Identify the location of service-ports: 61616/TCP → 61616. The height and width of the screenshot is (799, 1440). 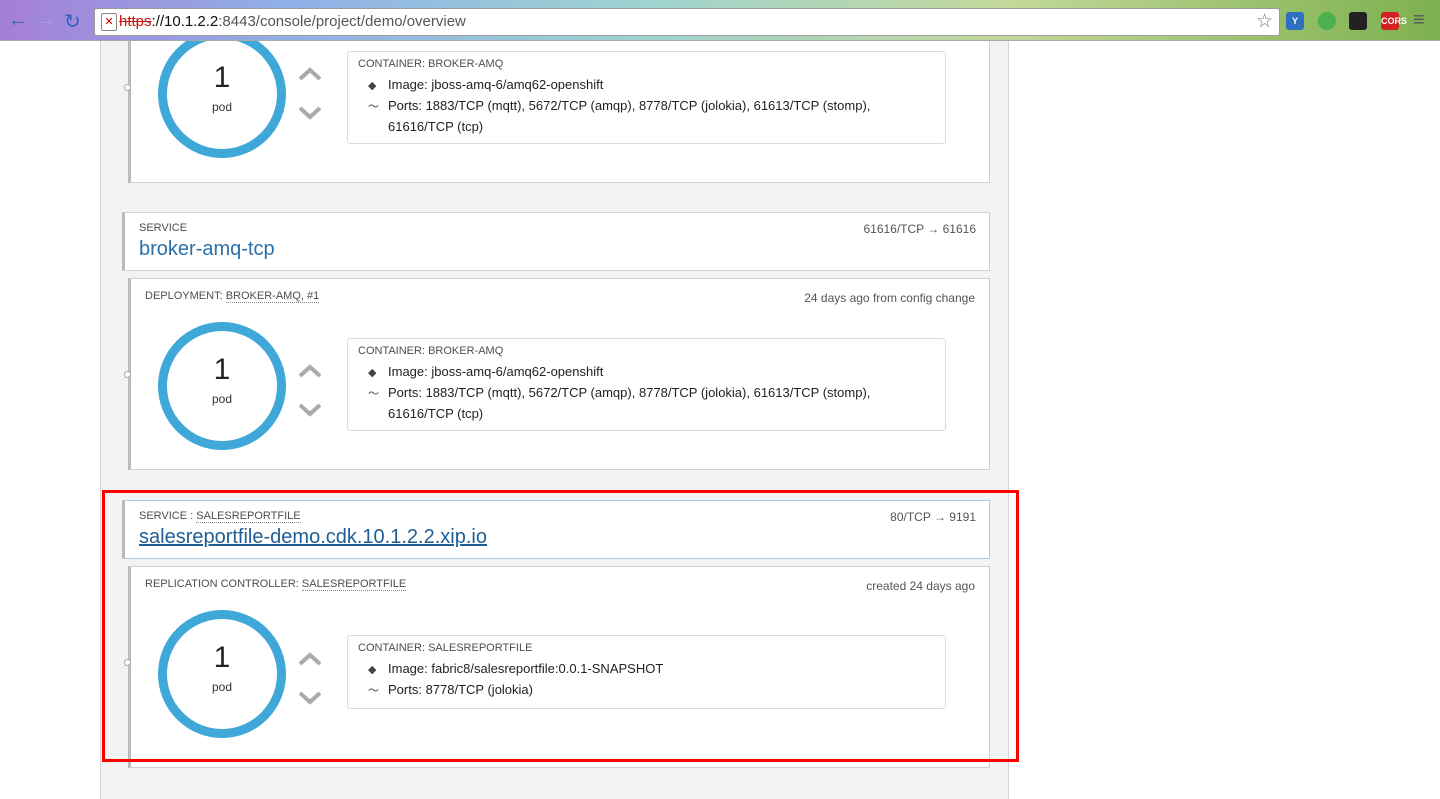
(919, 229).